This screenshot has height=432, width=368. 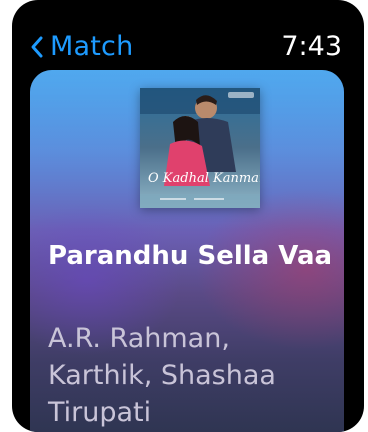 I want to click on back-button: Match, so click(x=81, y=47).